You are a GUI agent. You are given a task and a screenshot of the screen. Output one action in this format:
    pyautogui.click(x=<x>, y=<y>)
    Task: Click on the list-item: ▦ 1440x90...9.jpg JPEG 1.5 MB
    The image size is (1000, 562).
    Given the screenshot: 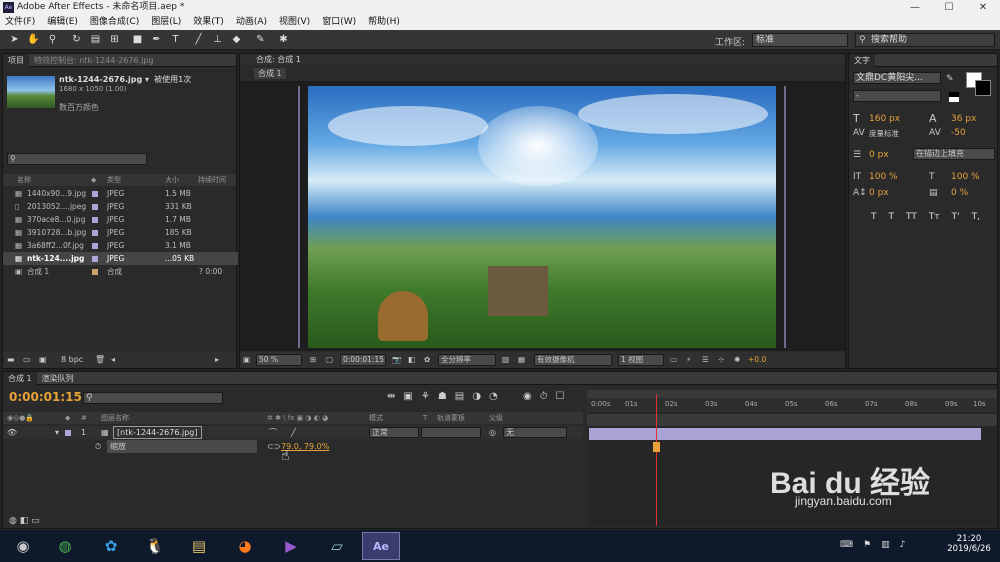 What is the action you would take?
    pyautogui.click(x=120, y=193)
    